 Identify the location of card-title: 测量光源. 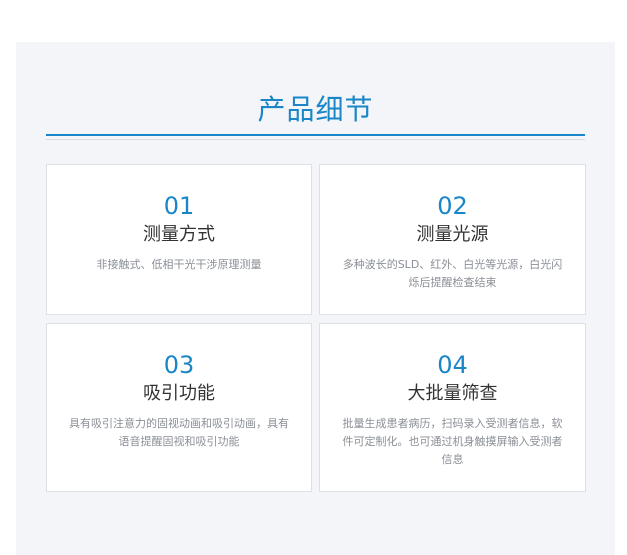
(452, 234).